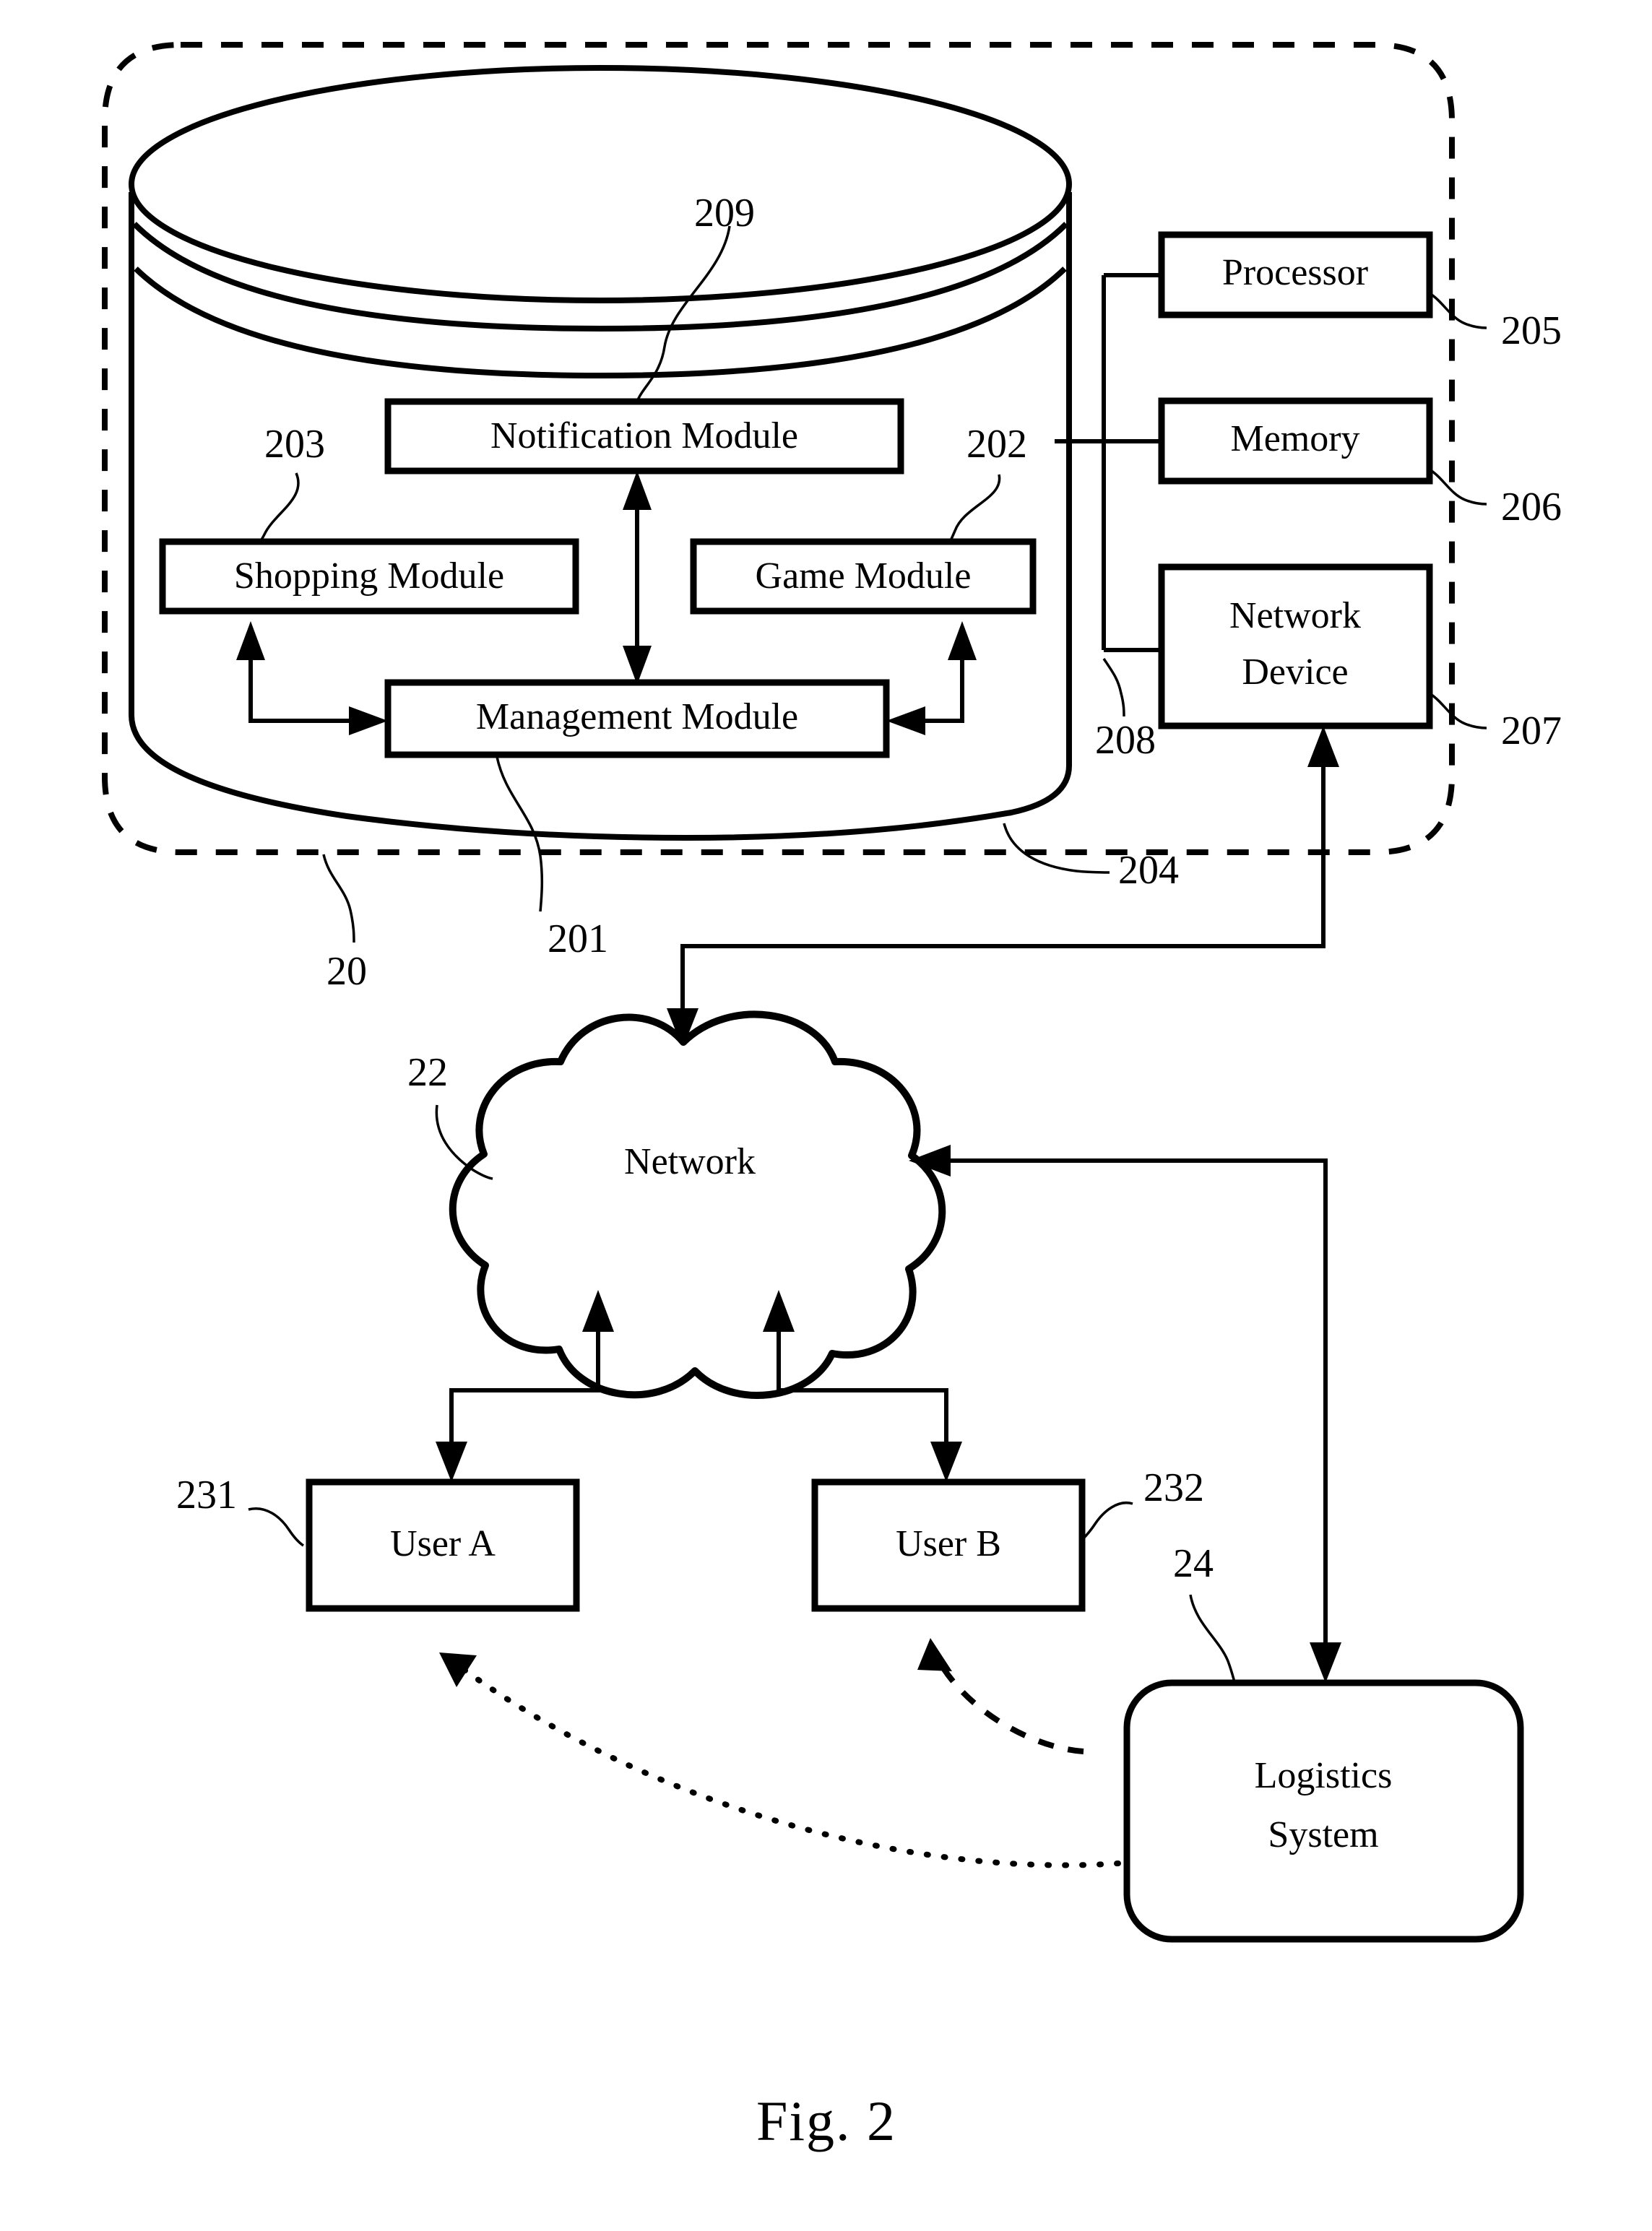  Describe the element at coordinates (637, 716) in the screenshot. I see `management-module-label: Management Module` at that location.